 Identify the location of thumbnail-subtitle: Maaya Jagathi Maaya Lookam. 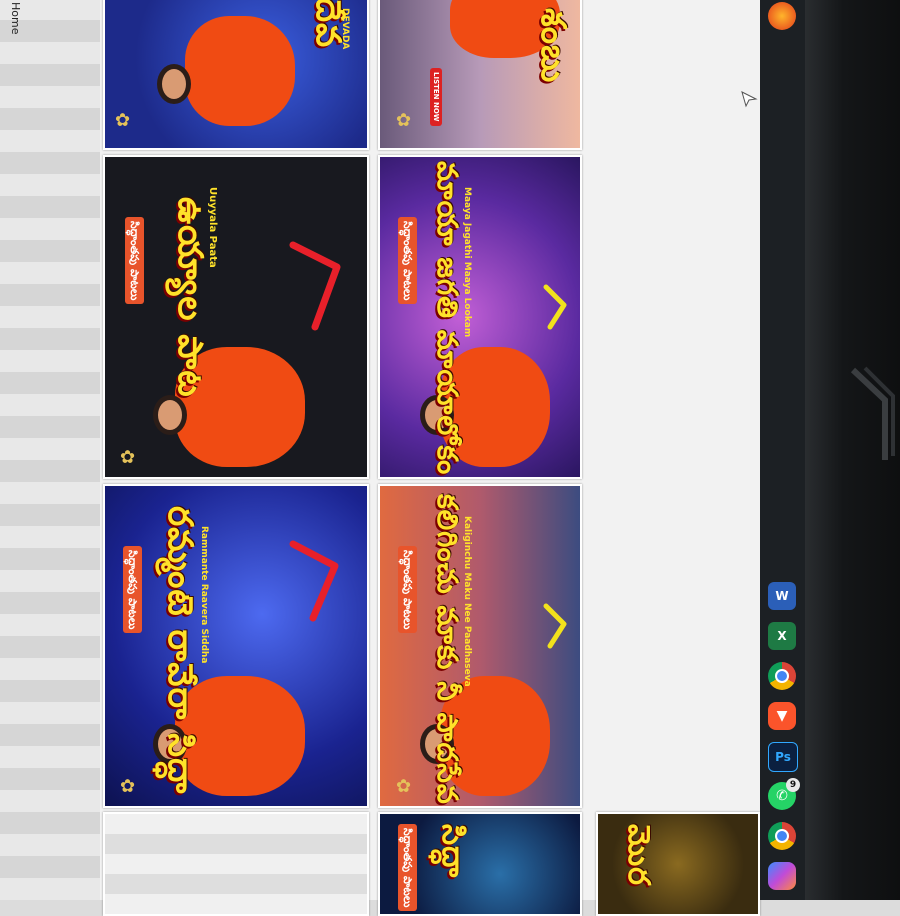
(467, 262).